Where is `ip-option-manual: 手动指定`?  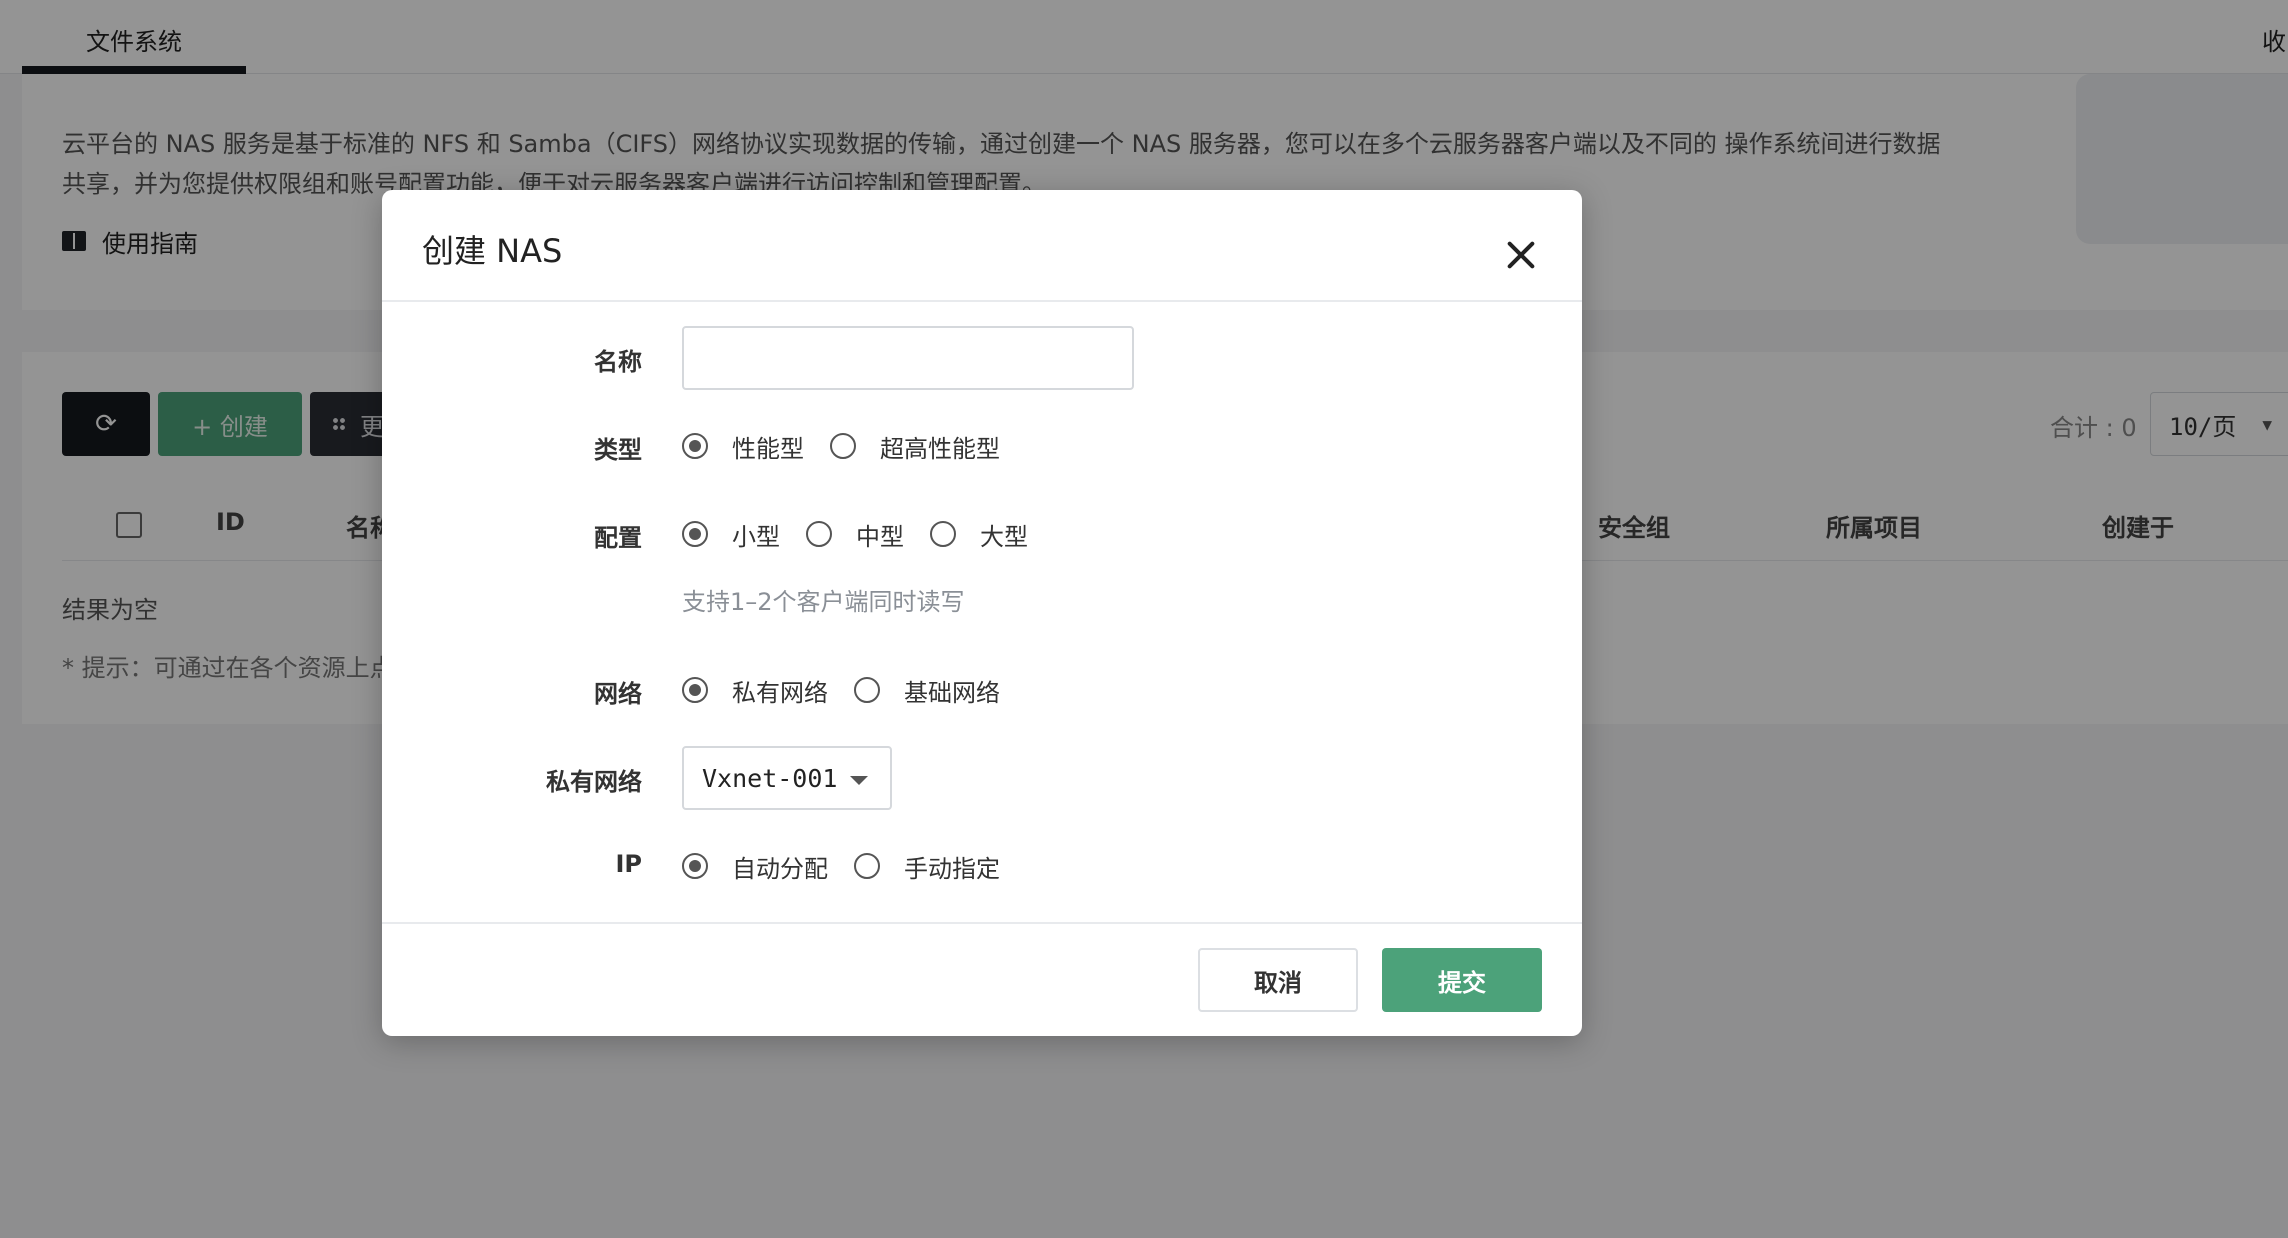
ip-option-manual: 手动指定 is located at coordinates (927, 866).